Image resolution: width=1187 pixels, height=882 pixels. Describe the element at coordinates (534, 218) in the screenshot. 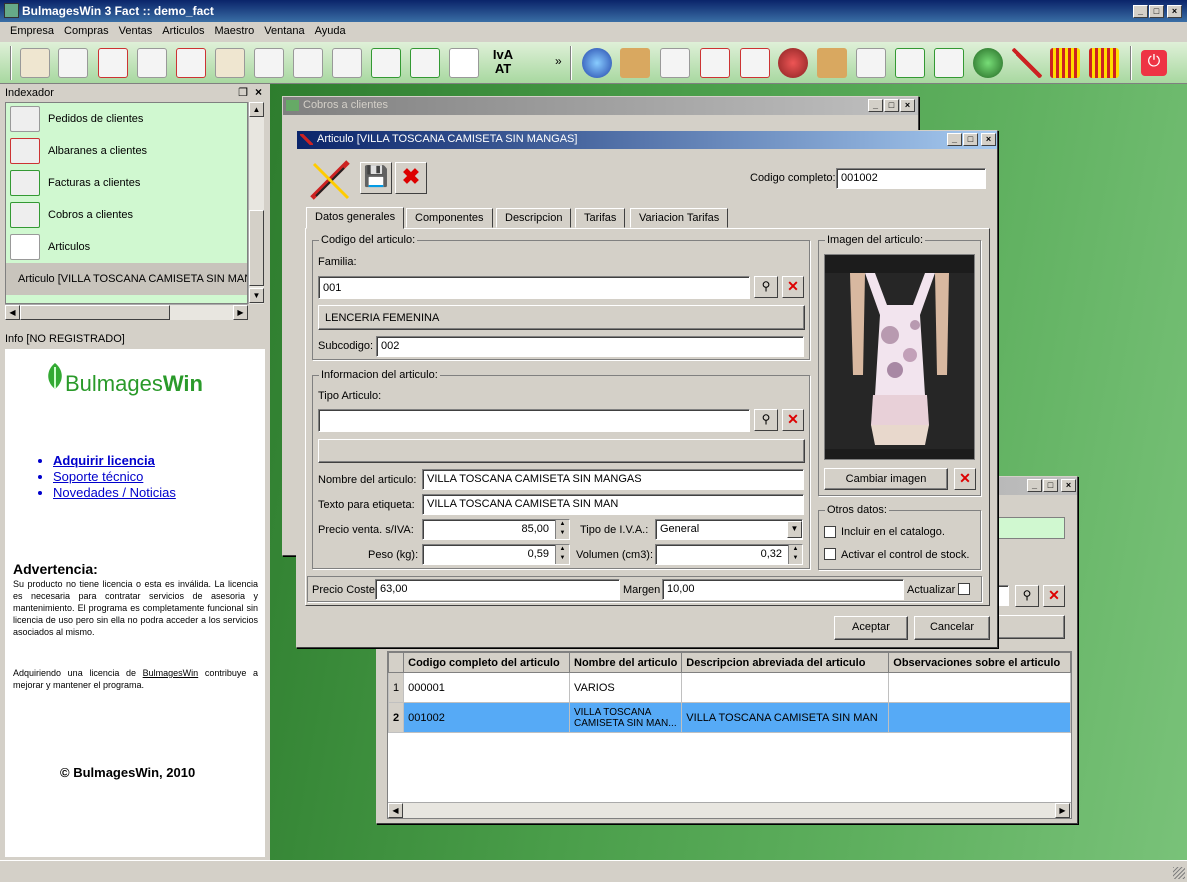

I see `tab-descripcion: Descripcion` at that location.